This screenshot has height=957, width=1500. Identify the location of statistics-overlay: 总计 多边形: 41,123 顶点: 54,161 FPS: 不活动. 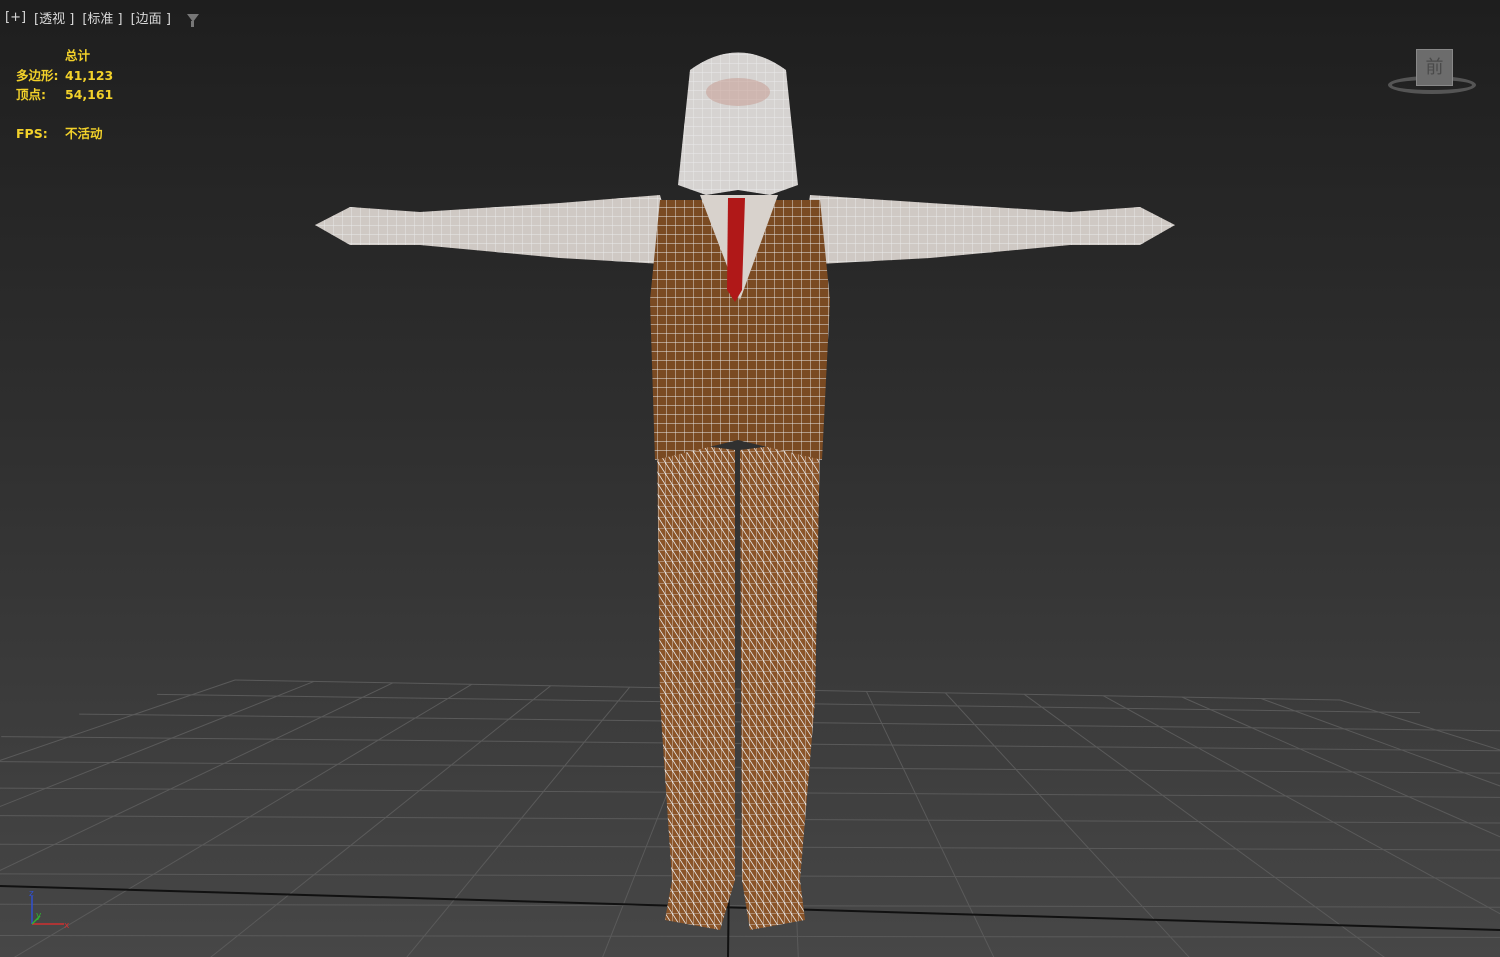
(64, 95).